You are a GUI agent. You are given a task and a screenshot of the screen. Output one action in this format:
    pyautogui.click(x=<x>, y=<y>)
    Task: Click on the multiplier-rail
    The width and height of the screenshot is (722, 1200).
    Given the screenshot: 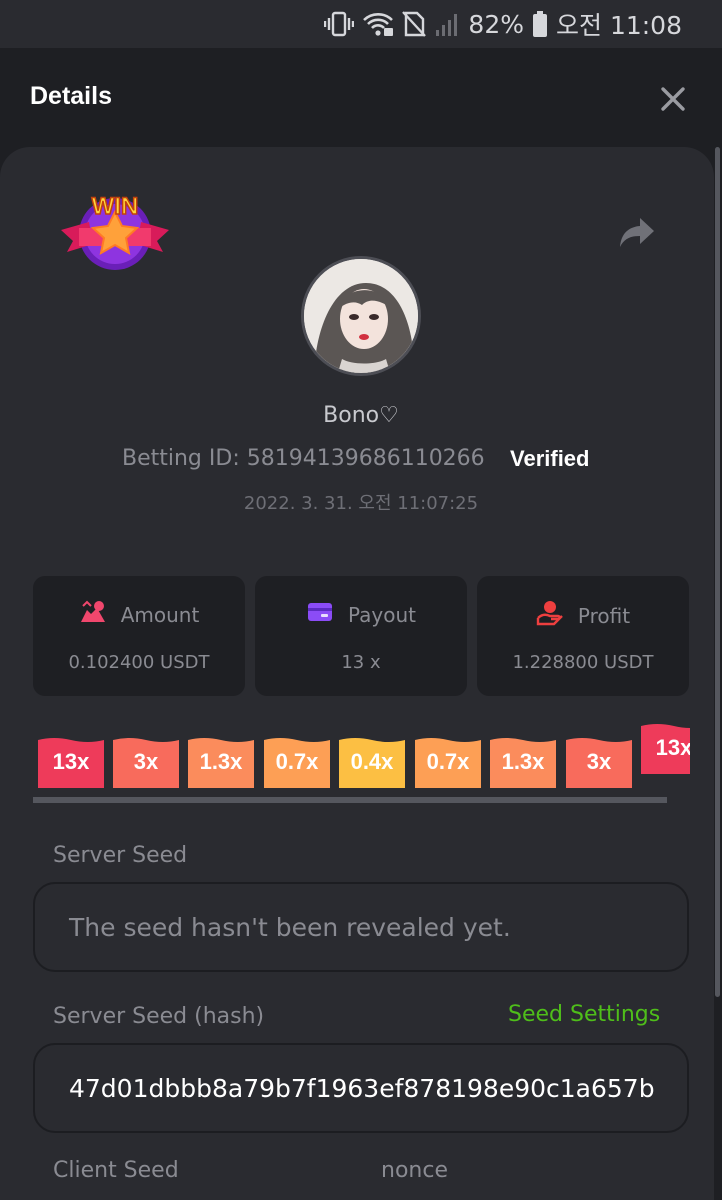 What is the action you would take?
    pyautogui.click(x=350, y=800)
    